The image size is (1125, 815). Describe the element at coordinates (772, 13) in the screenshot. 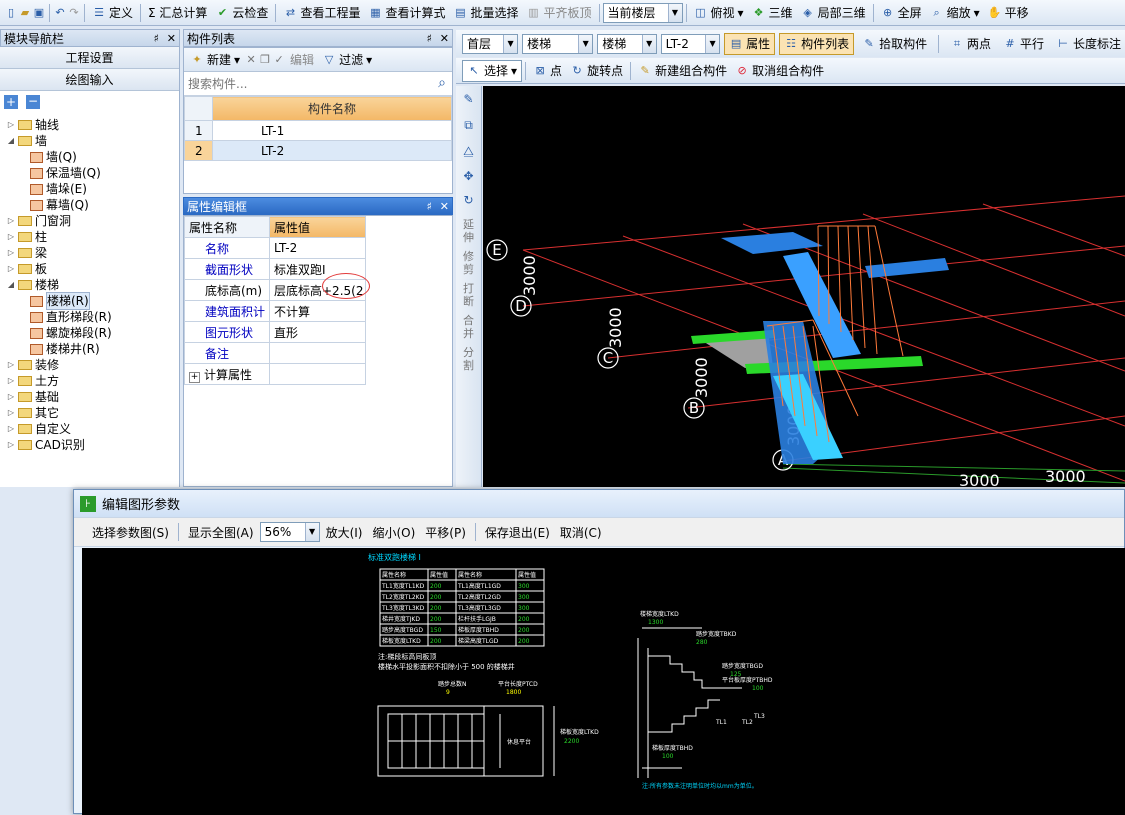

I see `3d-view-button: ❖ 三维` at that location.